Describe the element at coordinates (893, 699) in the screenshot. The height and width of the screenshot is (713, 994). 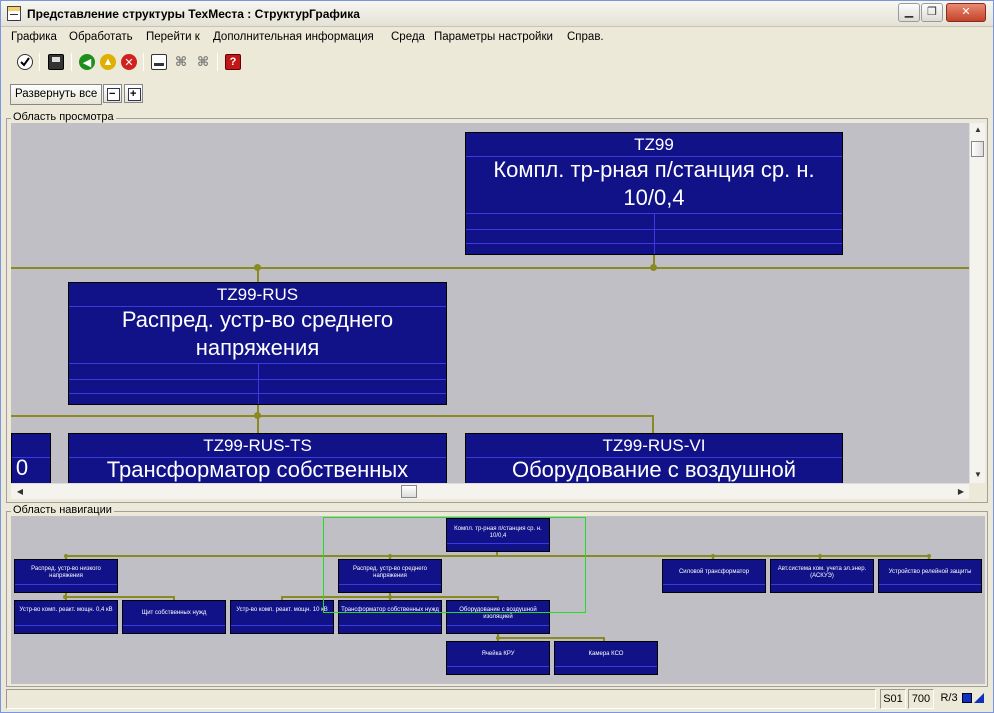
I see `status-system: S01` at that location.